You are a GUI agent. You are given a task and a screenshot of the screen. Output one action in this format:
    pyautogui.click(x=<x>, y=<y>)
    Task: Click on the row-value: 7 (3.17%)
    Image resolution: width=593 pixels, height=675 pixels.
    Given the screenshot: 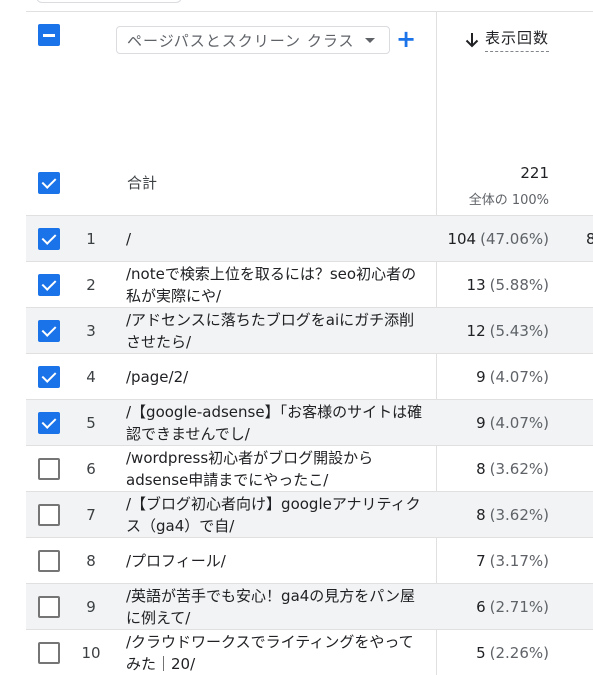 What is the action you would take?
    pyautogui.click(x=512, y=561)
    